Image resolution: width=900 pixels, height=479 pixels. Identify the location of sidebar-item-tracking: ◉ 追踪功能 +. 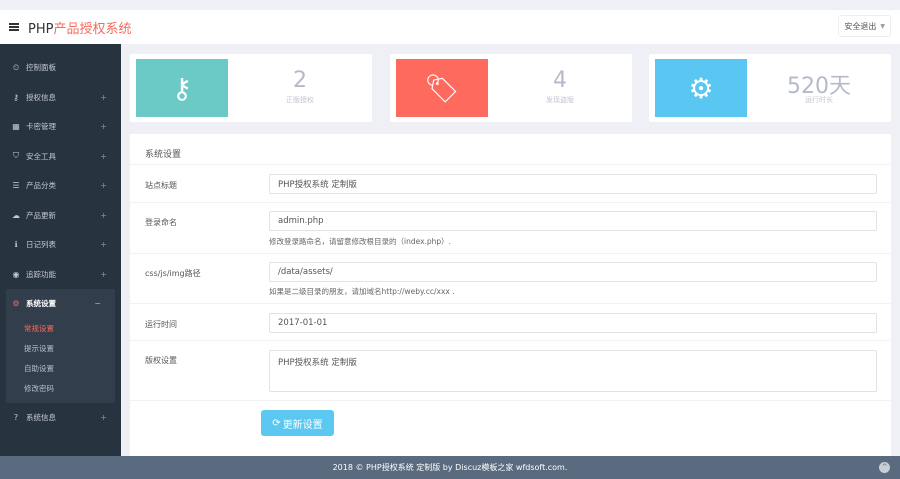
(60, 275).